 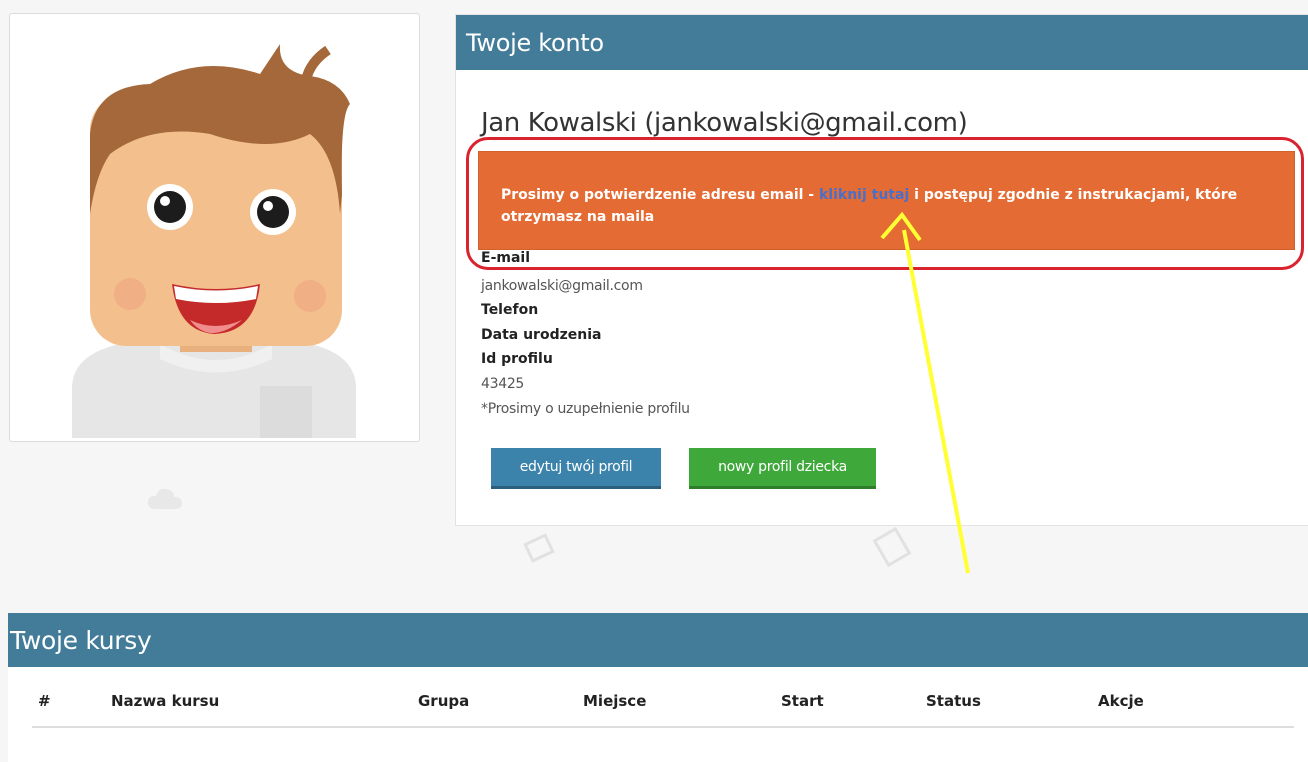 What do you see at coordinates (585, 409) in the screenshot?
I see `complete-profile-note: *Prosimy o uzupełnienie profilu` at bounding box center [585, 409].